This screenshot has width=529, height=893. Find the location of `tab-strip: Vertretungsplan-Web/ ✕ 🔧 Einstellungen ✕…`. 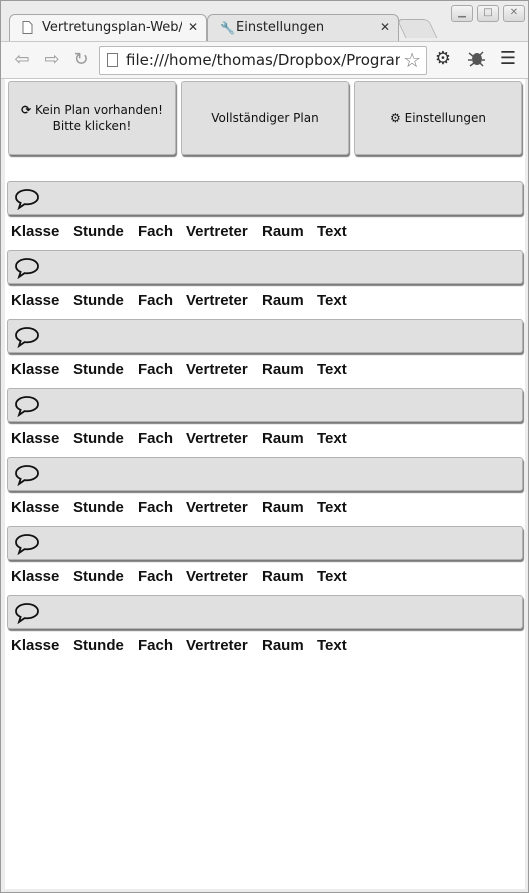

tab-strip: Vertretungsplan-Web/ ✕ 🔧 Einstellungen ✕… is located at coordinates (264, 21).